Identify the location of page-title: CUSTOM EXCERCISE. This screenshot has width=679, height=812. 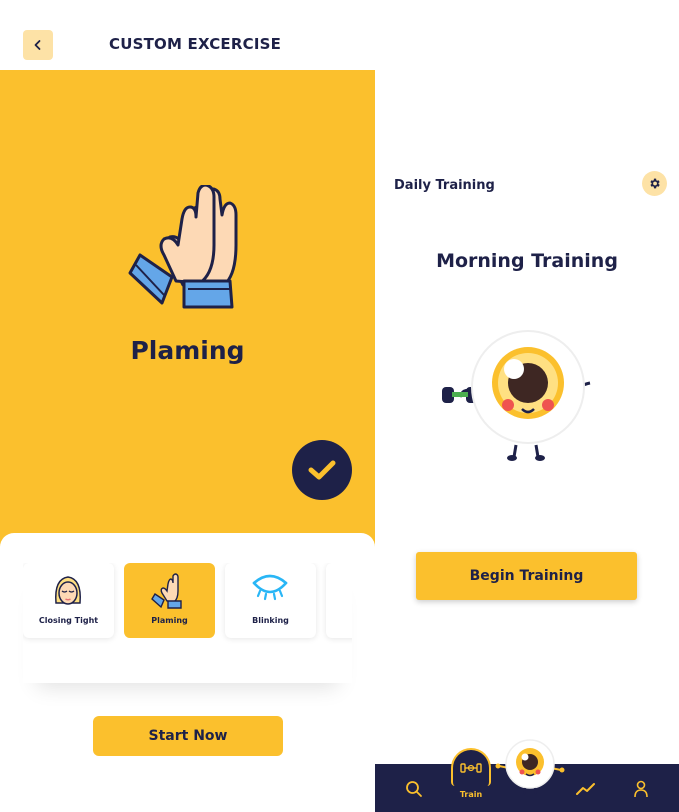
(195, 44).